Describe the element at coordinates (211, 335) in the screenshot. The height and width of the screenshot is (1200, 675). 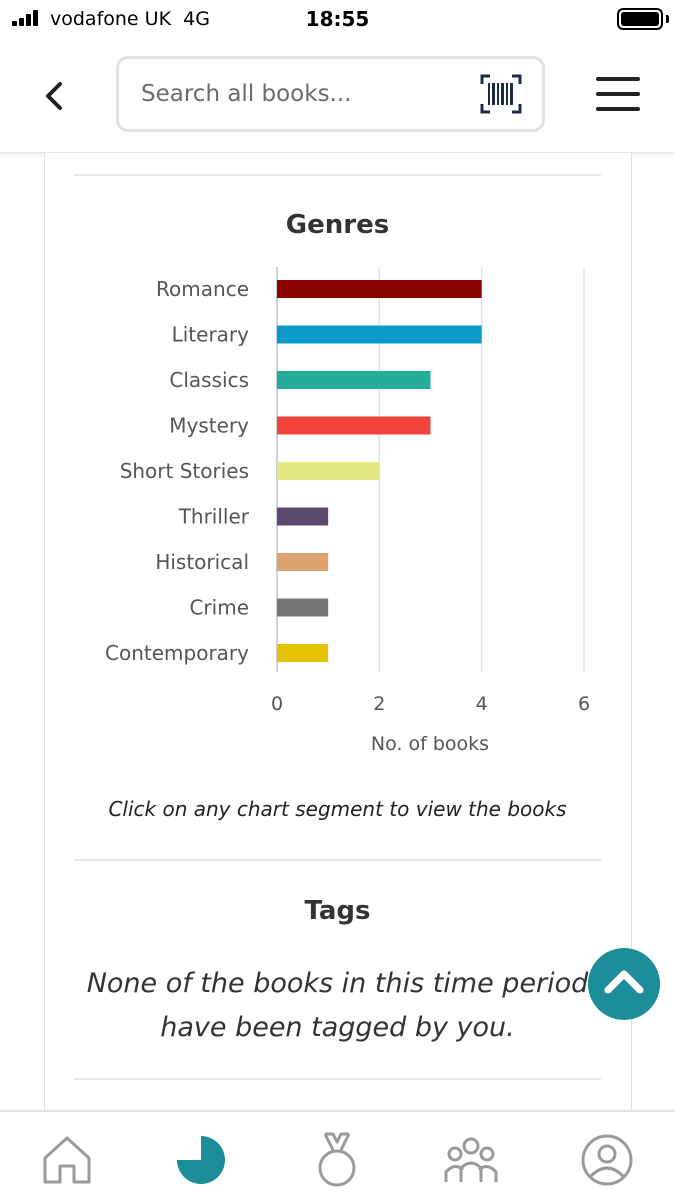
I see `chart-category-label: Literary` at that location.